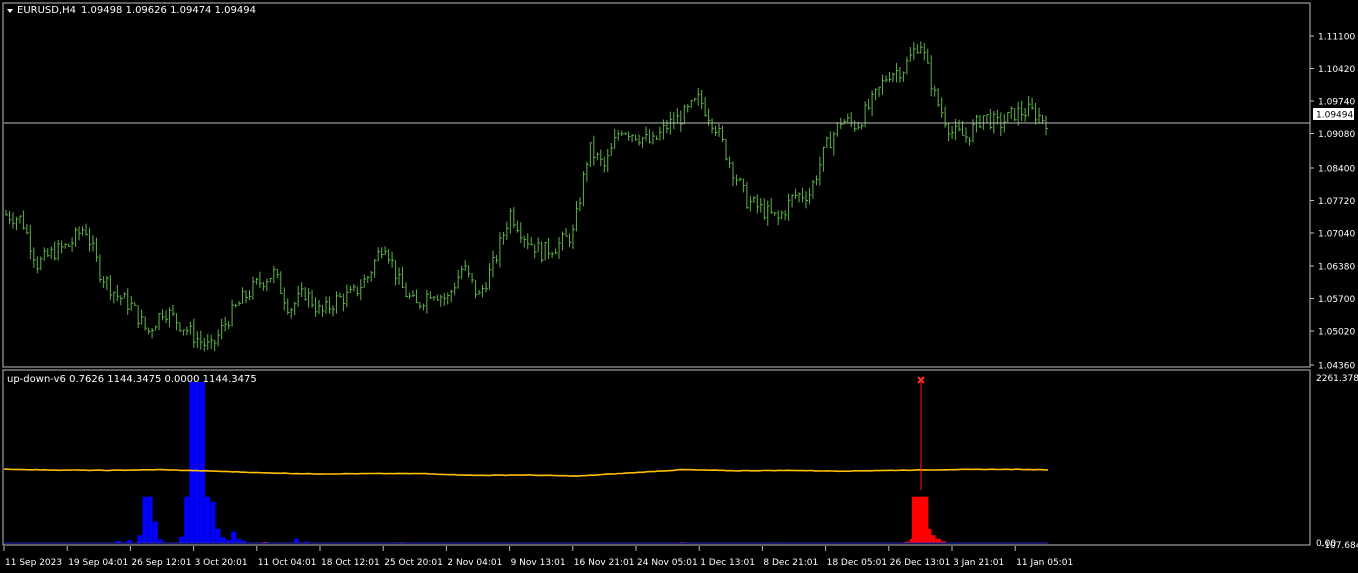 Image resolution: width=1358 pixels, height=573 pixels. I want to click on price-tick-label: 1.09080, so click(1336, 135).